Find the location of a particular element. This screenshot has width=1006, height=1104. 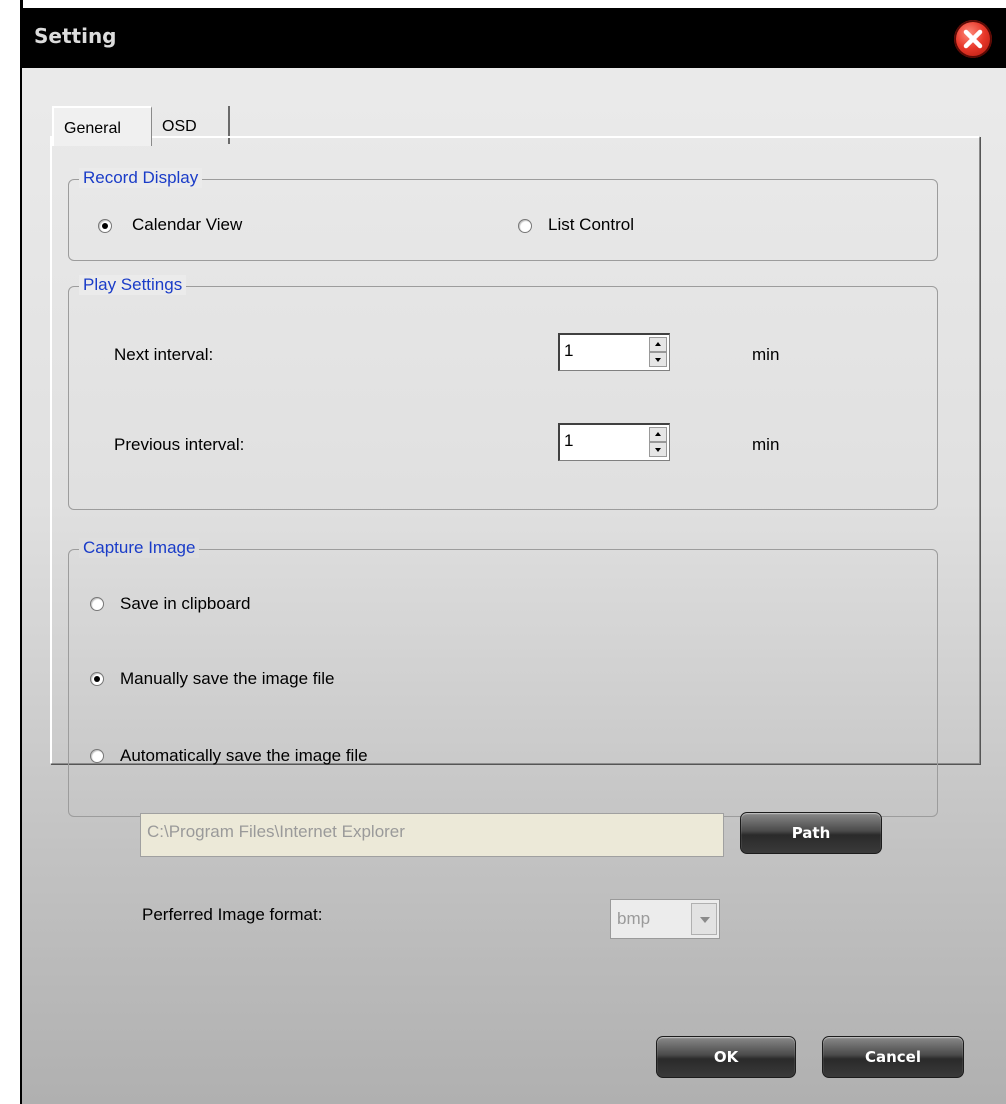

calendar-view-radio is located at coordinates (105, 226).